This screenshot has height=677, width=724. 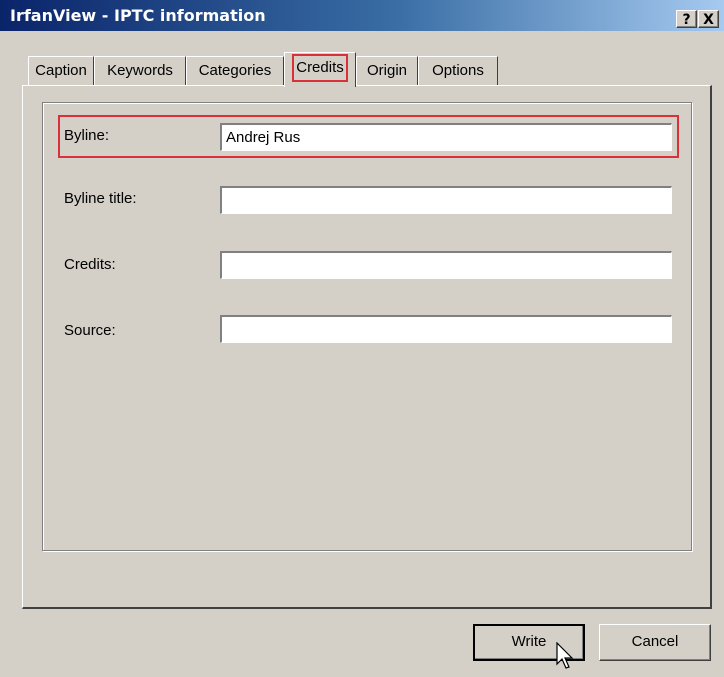 I want to click on credits-field, so click(x=446, y=265).